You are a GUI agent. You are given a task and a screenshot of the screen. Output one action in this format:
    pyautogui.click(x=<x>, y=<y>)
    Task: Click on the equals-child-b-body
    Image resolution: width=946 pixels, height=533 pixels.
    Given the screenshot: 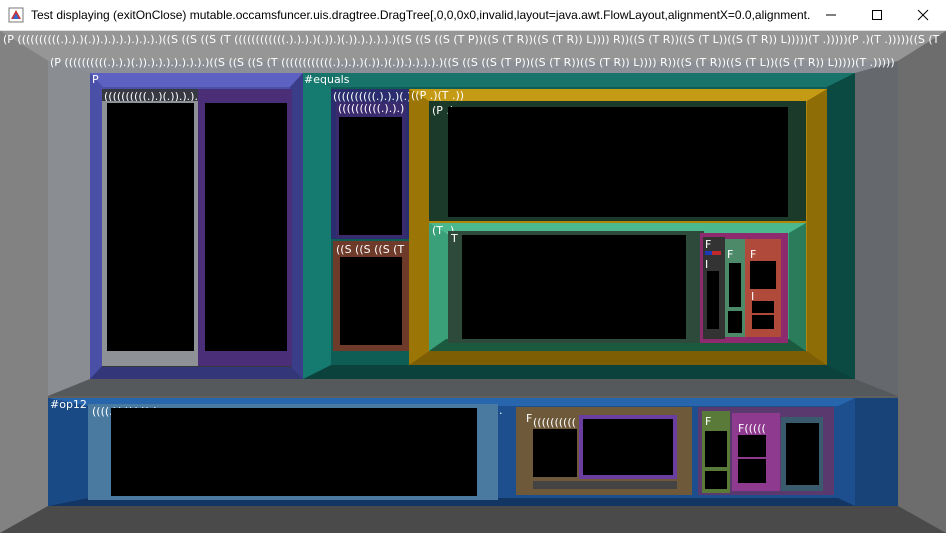 What is the action you would take?
    pyautogui.click(x=371, y=301)
    